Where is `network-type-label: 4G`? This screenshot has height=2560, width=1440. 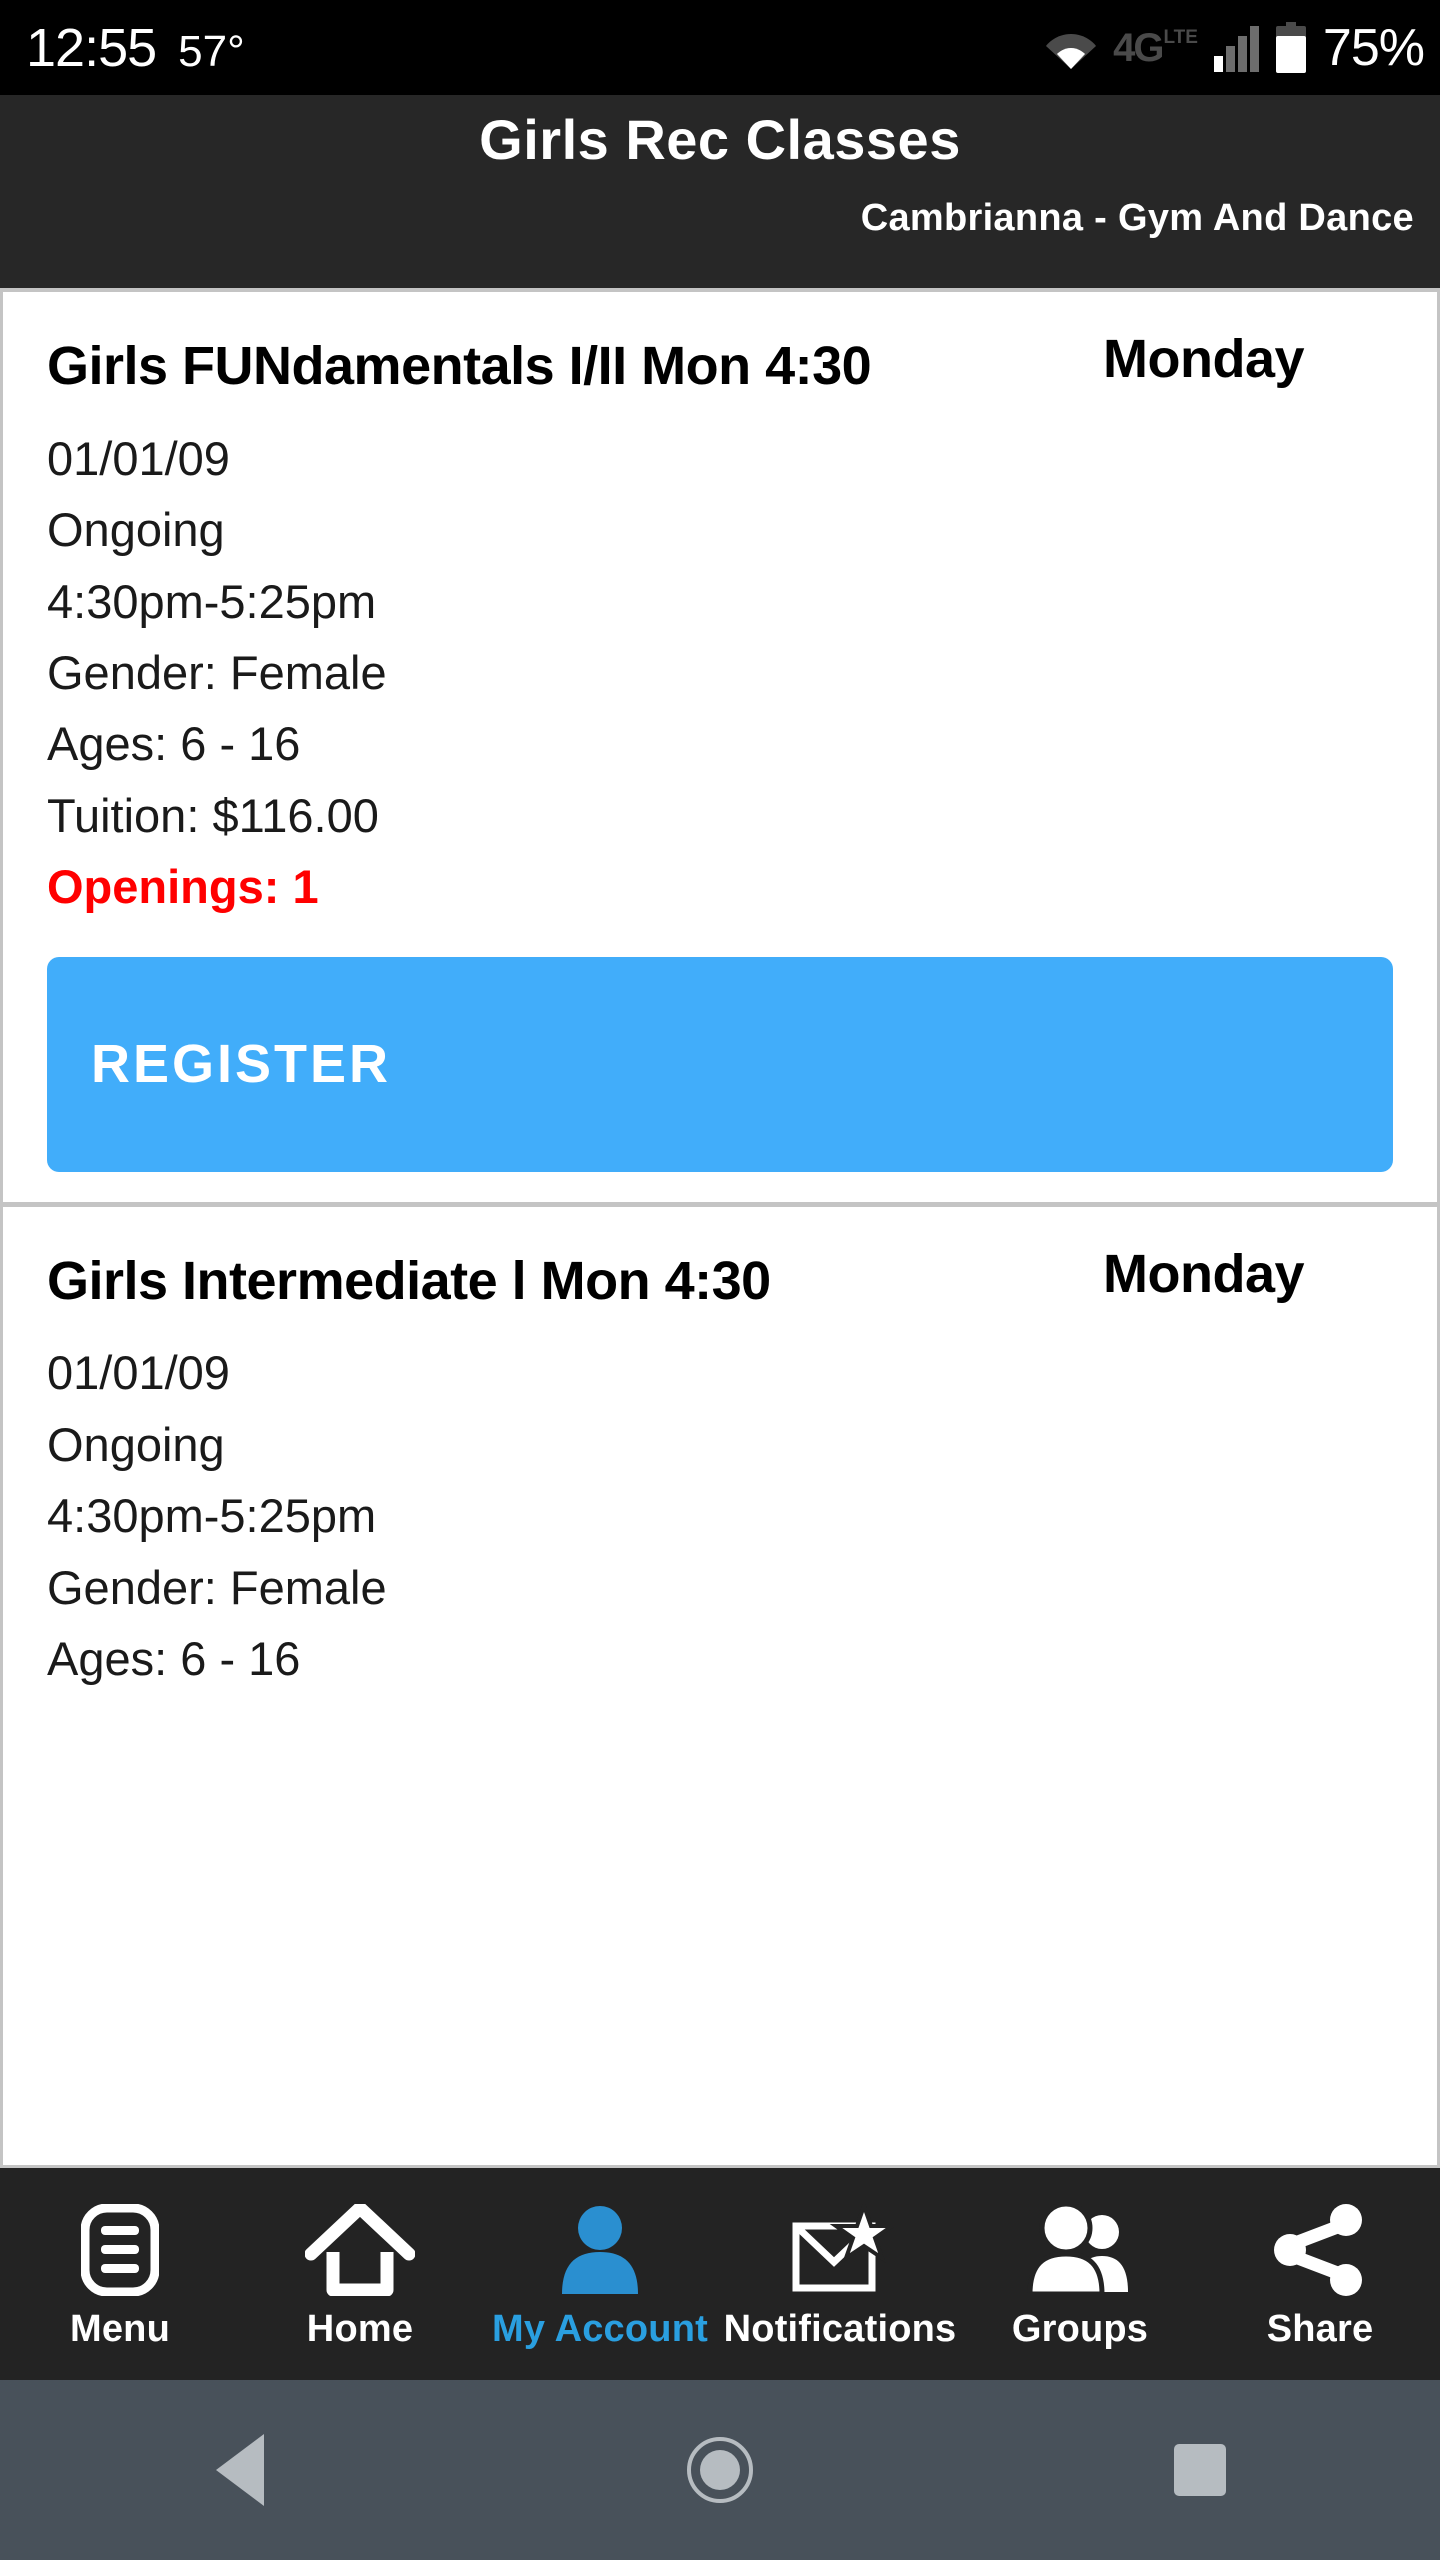
network-type-label: 4G is located at coordinates (1138, 47).